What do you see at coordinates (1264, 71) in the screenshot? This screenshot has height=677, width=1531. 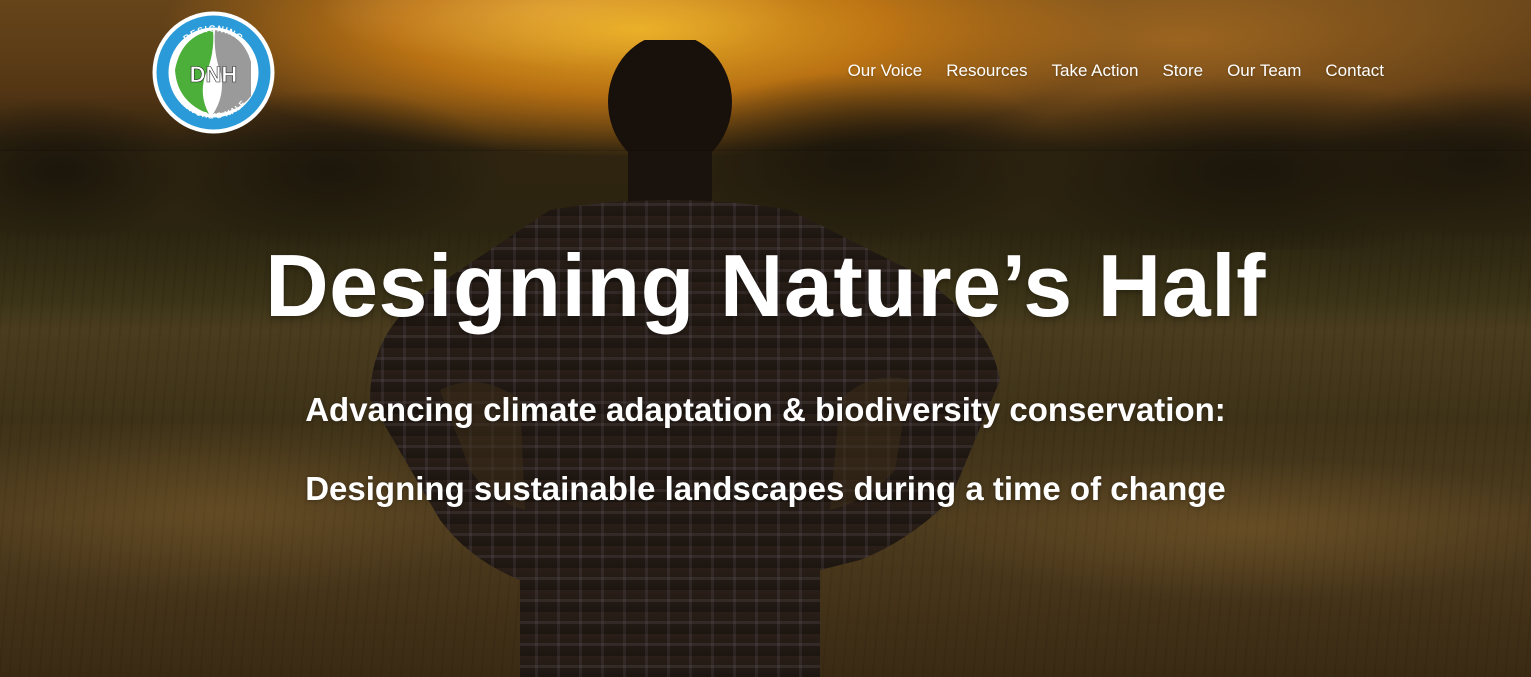 I see `nav-item-our-team: Our Team` at bounding box center [1264, 71].